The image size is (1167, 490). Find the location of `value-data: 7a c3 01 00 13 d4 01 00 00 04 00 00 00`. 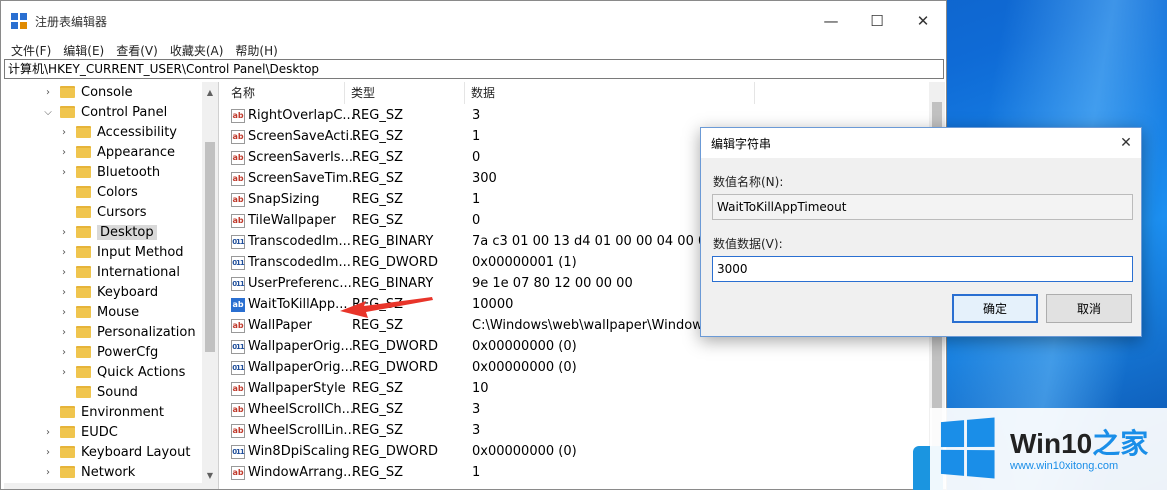

value-data: 7a c3 01 00 13 d4 01 00 00 04 00 00 00 is located at coordinates (604, 241).